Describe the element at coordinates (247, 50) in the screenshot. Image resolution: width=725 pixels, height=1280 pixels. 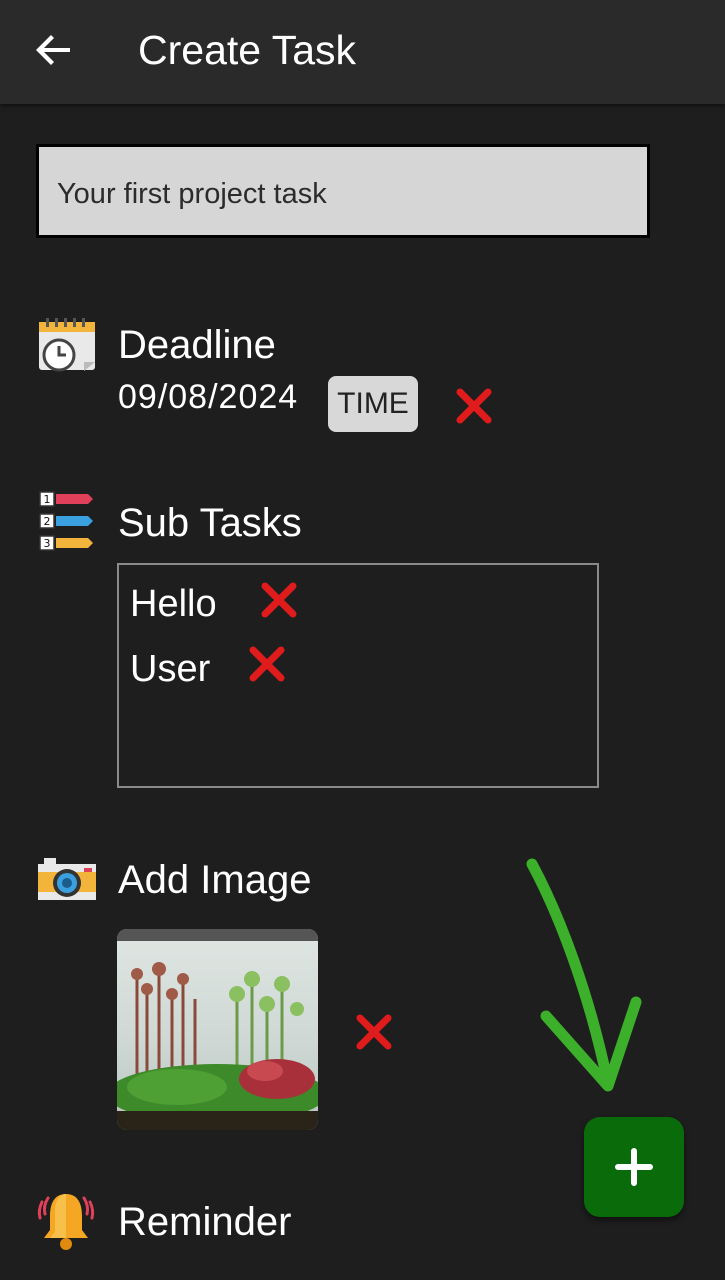
I see `page-title: Create Task` at that location.